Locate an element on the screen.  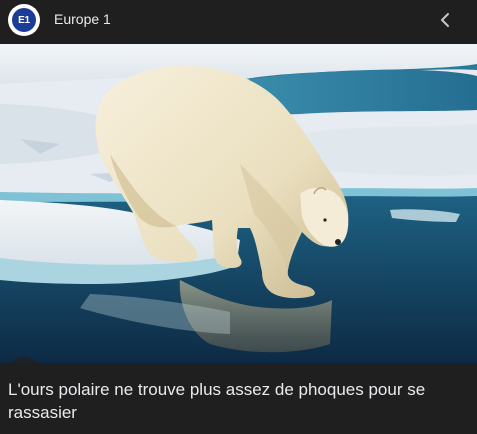
chevron-left-icon is located at coordinates (445, 20).